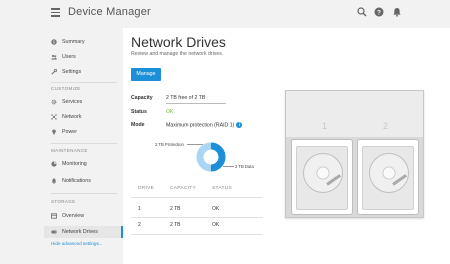  What do you see at coordinates (139, 209) in the screenshot?
I see `table-cell-drive: 1` at bounding box center [139, 209].